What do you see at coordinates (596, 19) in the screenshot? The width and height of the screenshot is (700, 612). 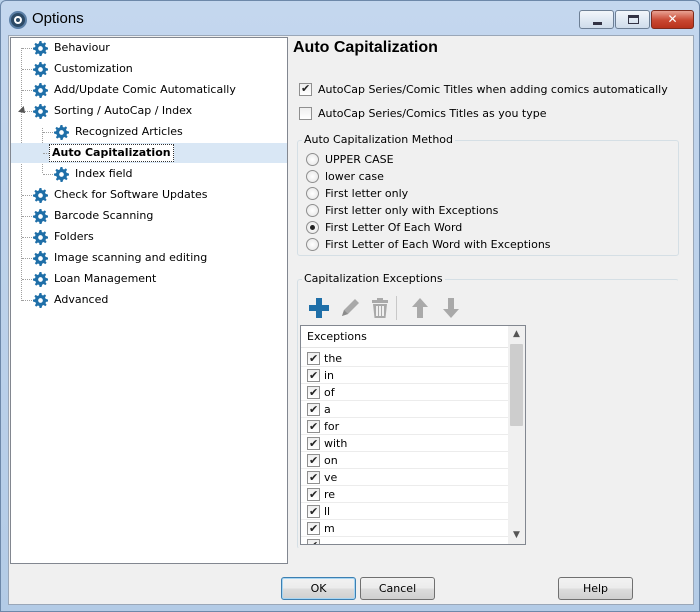 I see `minimize-button` at bounding box center [596, 19].